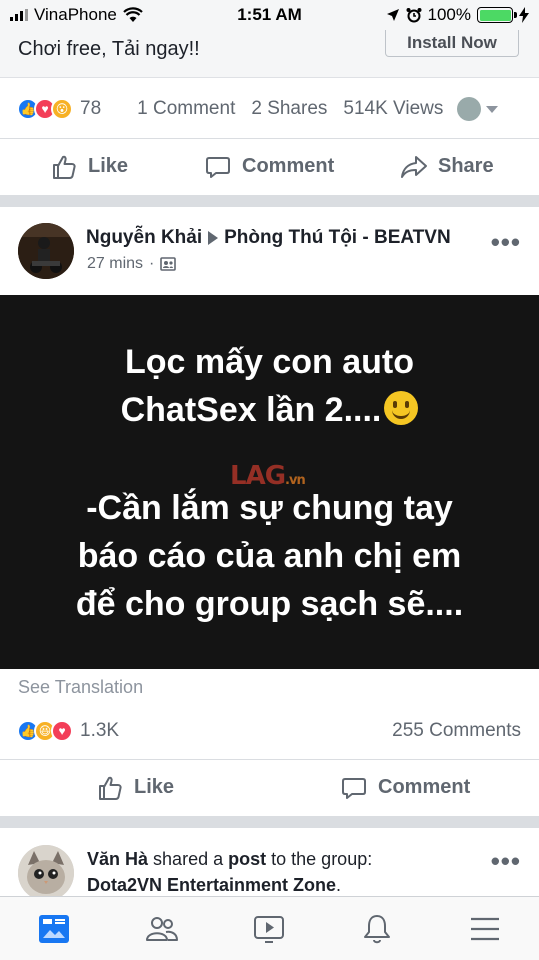  Describe the element at coordinates (188, 859) in the screenshot. I see `shared-text-1: shared a` at that location.